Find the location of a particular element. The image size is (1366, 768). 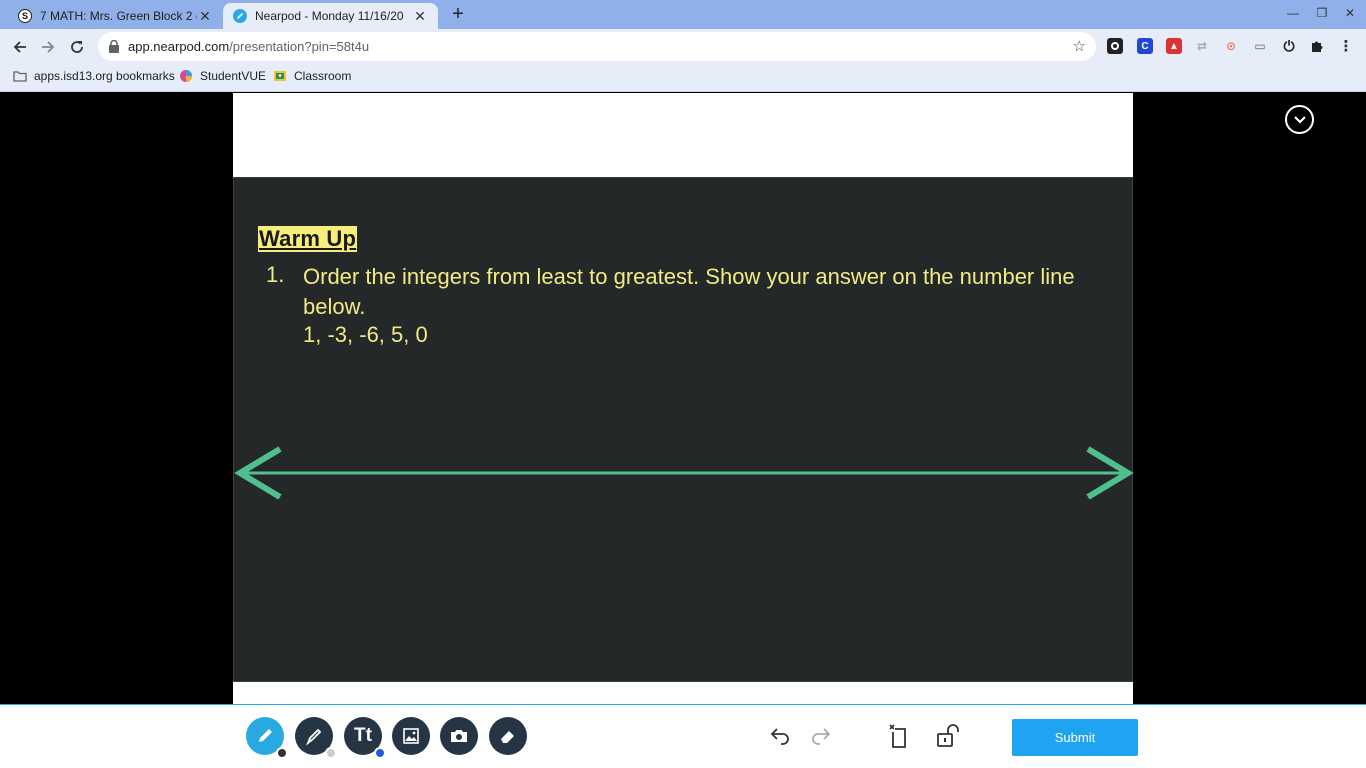

bookmark-star-icon: ☆ is located at coordinates (1079, 46).